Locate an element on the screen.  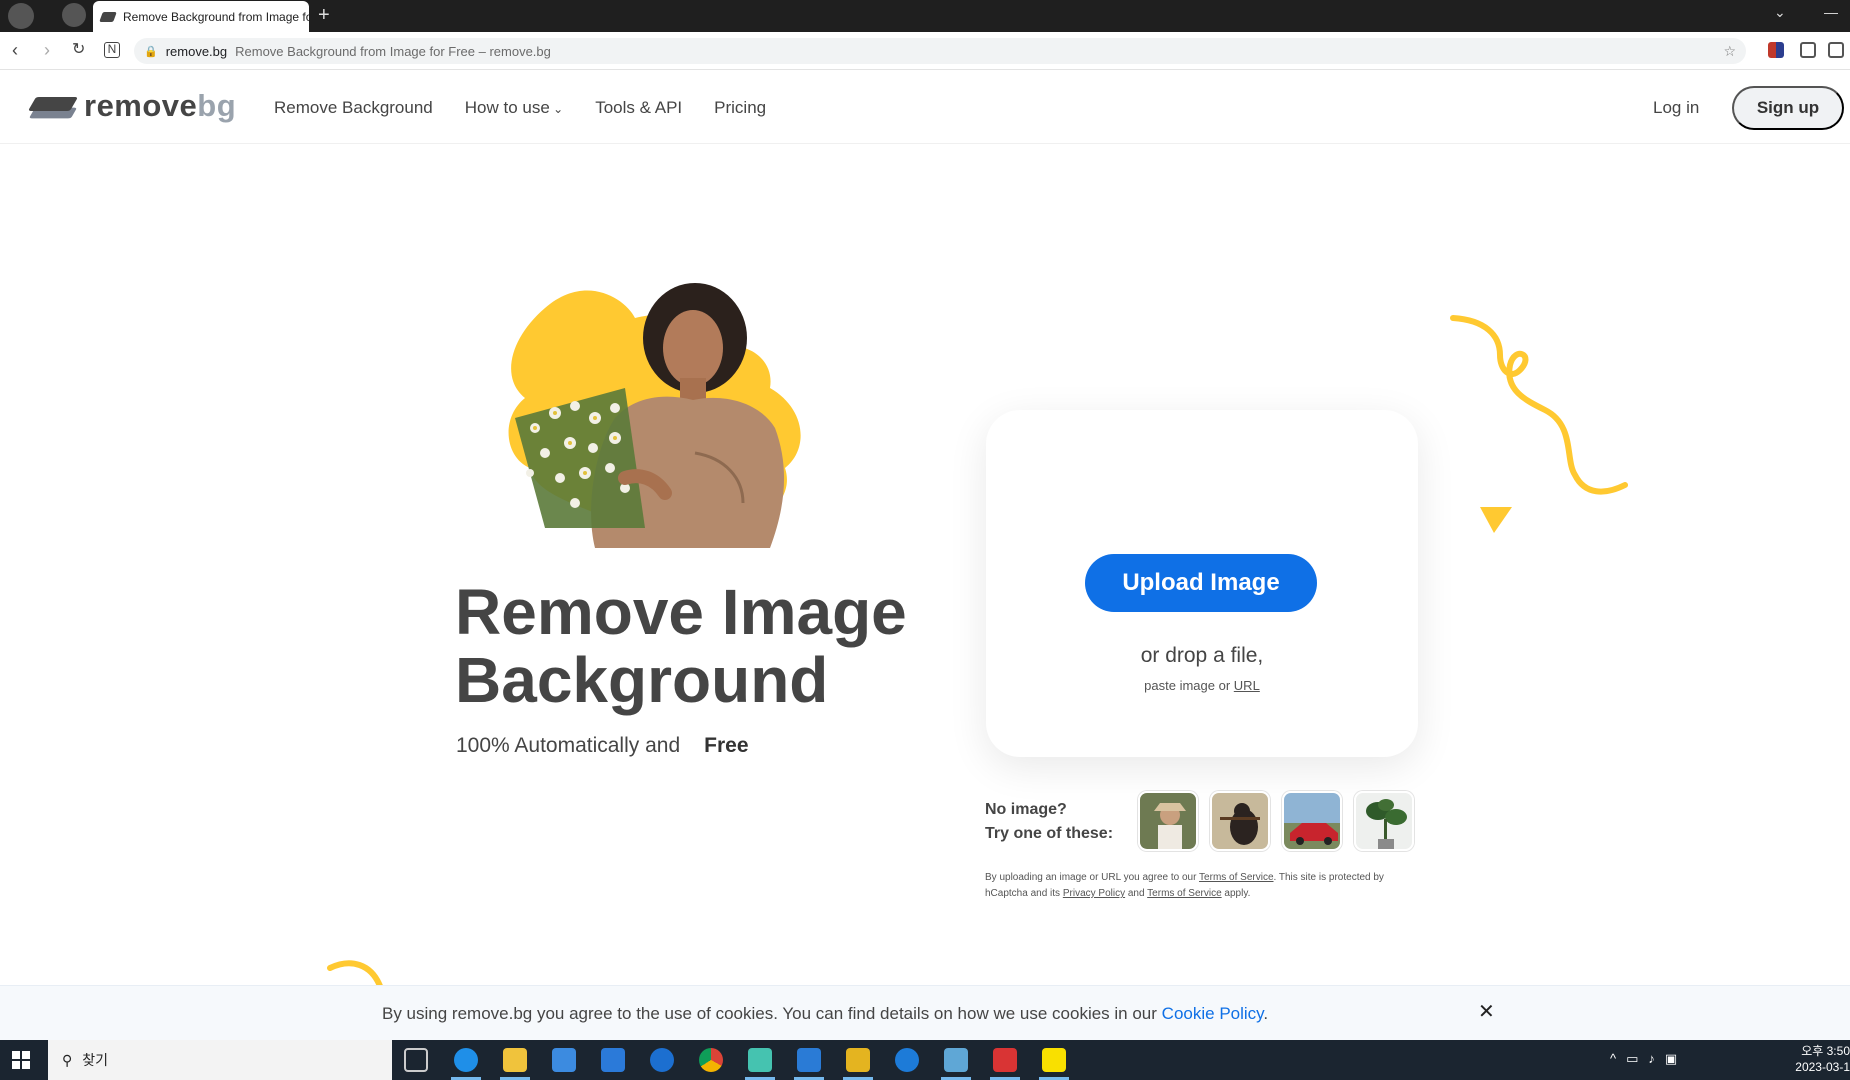
vscode-icon is located at coordinates (809, 1060).